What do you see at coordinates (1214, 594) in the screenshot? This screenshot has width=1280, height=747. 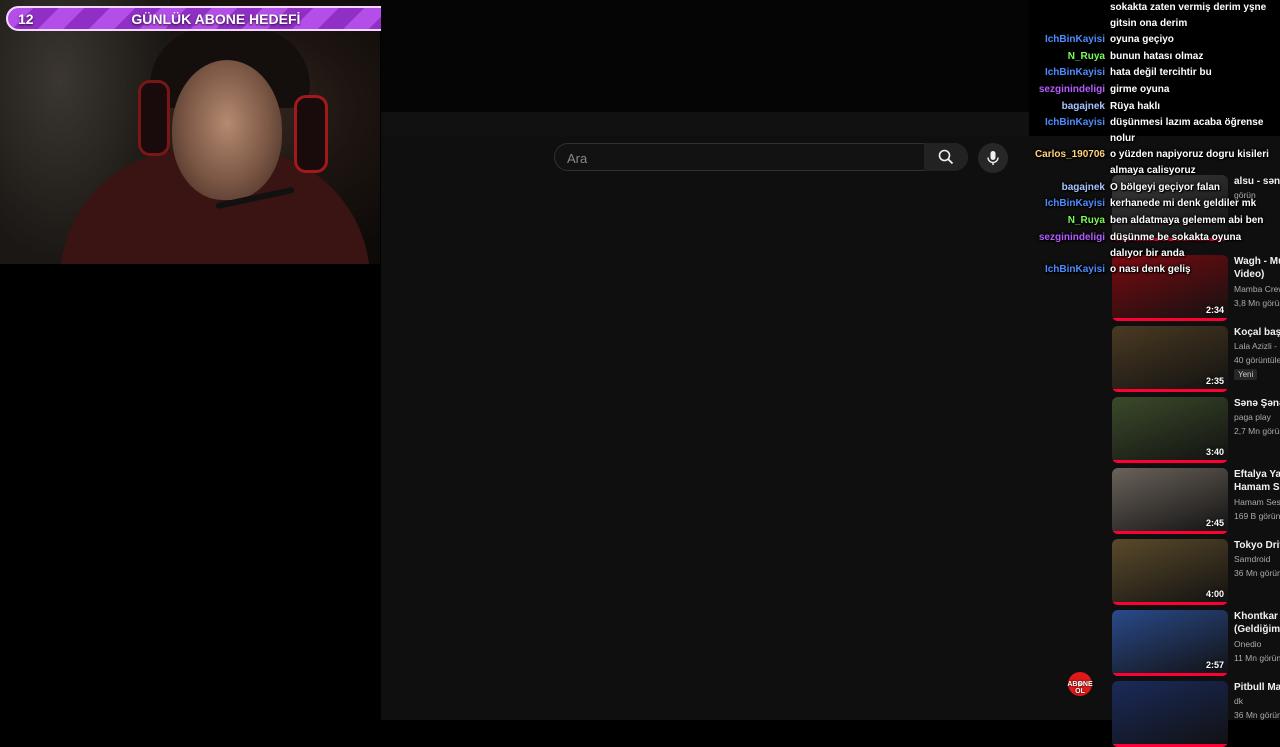 I see `video-duration: 4:00` at bounding box center [1214, 594].